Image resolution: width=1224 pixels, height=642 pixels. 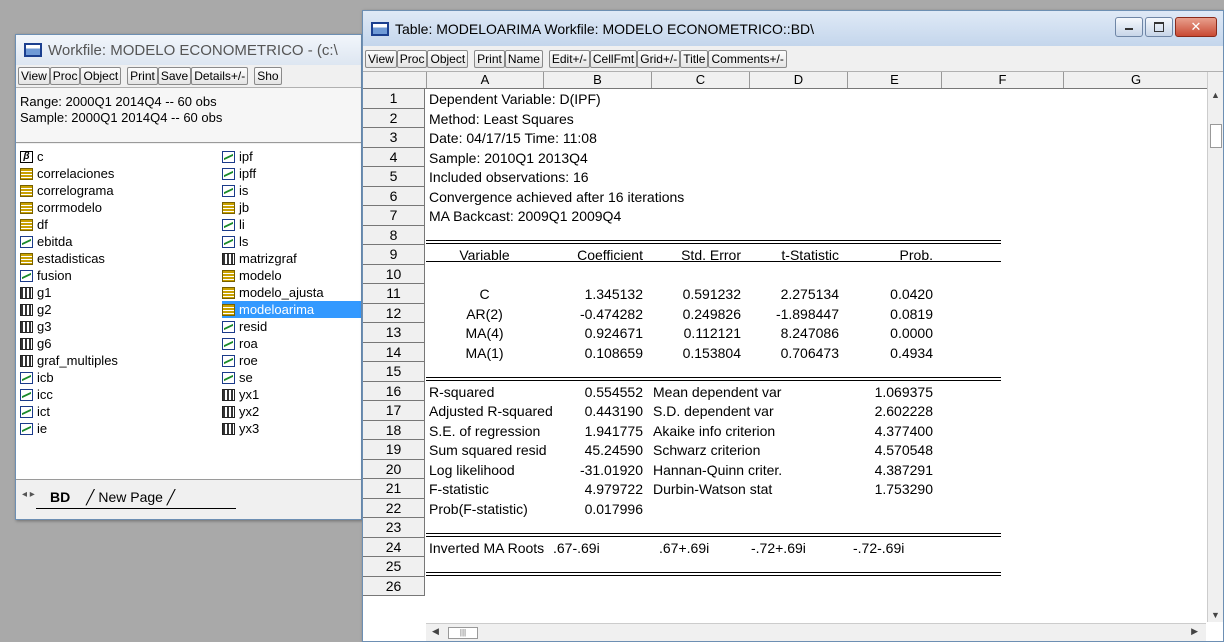 What do you see at coordinates (190, 102) in the screenshot?
I see `range-line: Range: 2000Q1 2014Q4 -- 60 obs` at bounding box center [190, 102].